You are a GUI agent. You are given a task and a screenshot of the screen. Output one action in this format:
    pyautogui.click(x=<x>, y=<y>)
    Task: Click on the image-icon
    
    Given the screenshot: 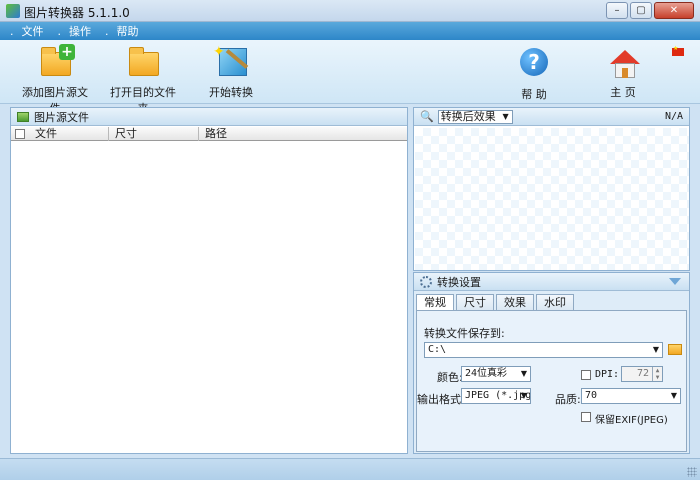 What is the action you would take?
    pyautogui.click(x=23, y=116)
    